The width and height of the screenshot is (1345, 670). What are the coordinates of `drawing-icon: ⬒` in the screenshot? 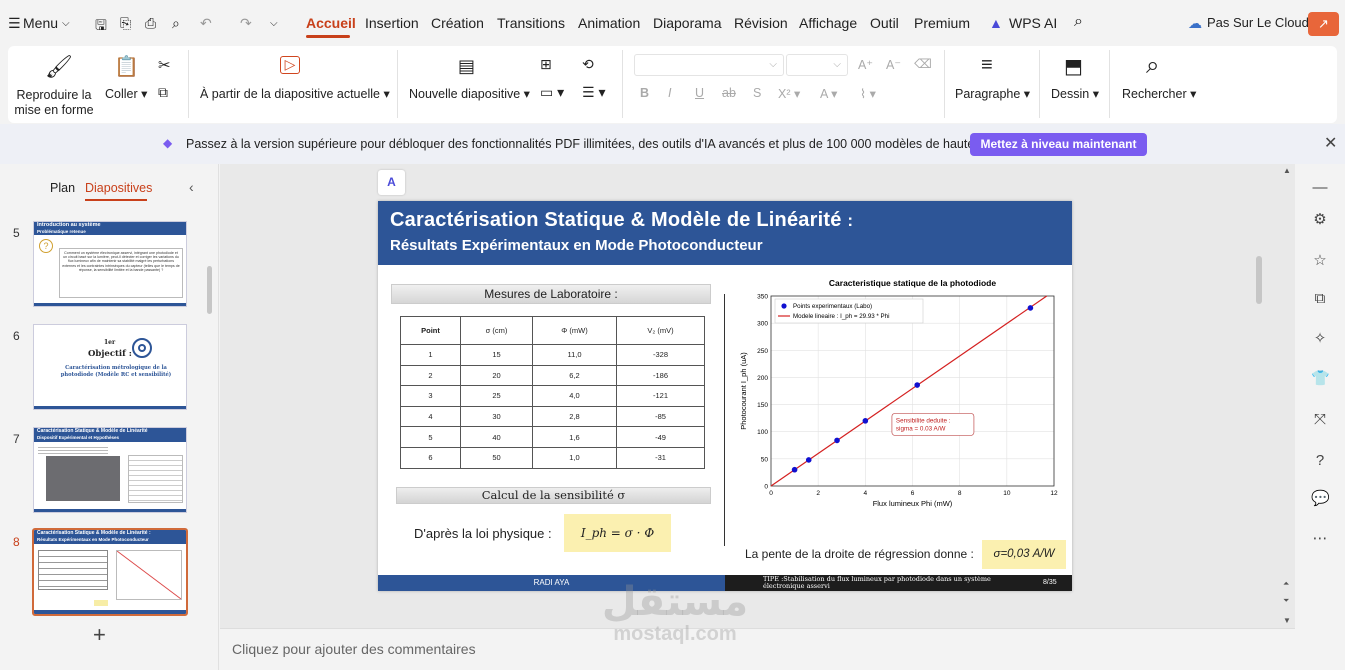 It's located at (1073, 66).